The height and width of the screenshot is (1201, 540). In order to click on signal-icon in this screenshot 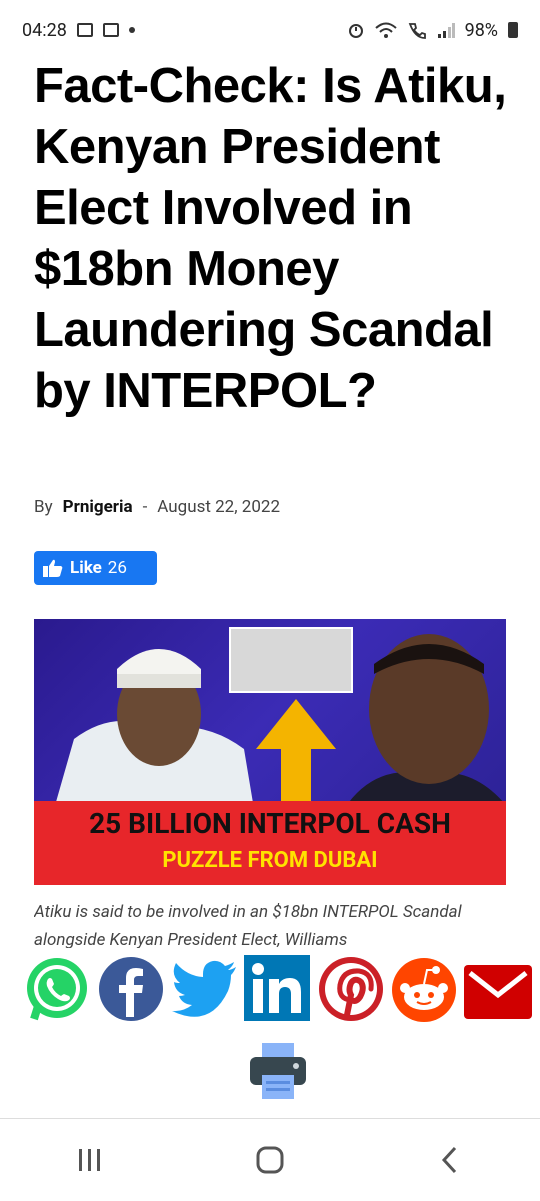, I will do `click(446, 30)`.